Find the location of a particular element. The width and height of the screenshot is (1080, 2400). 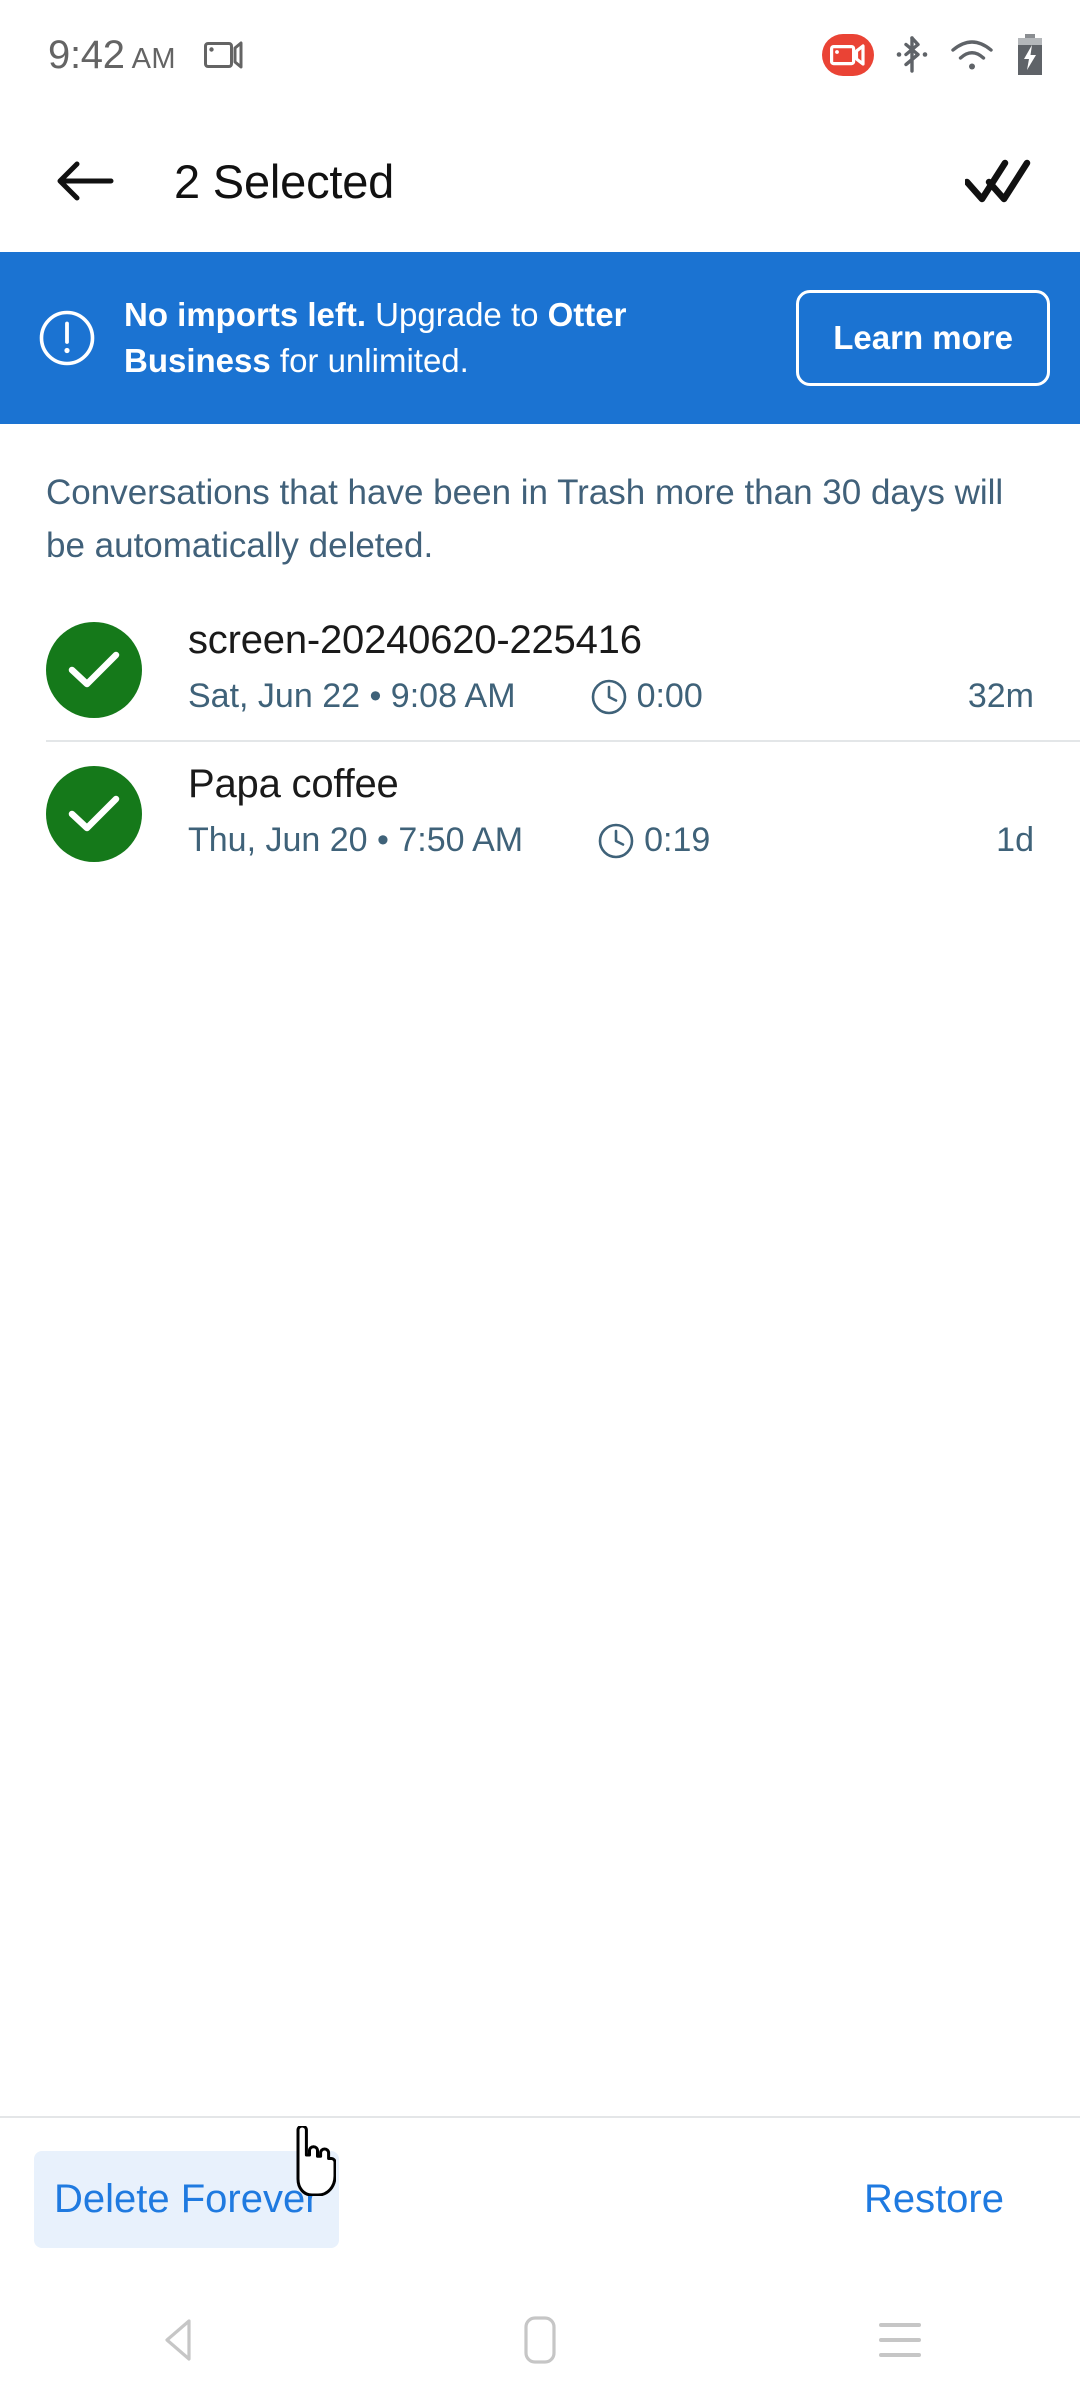

conversation-meta: Thu, Jun 20 • 7:50 AM 0:19 1d is located at coordinates (611, 840).